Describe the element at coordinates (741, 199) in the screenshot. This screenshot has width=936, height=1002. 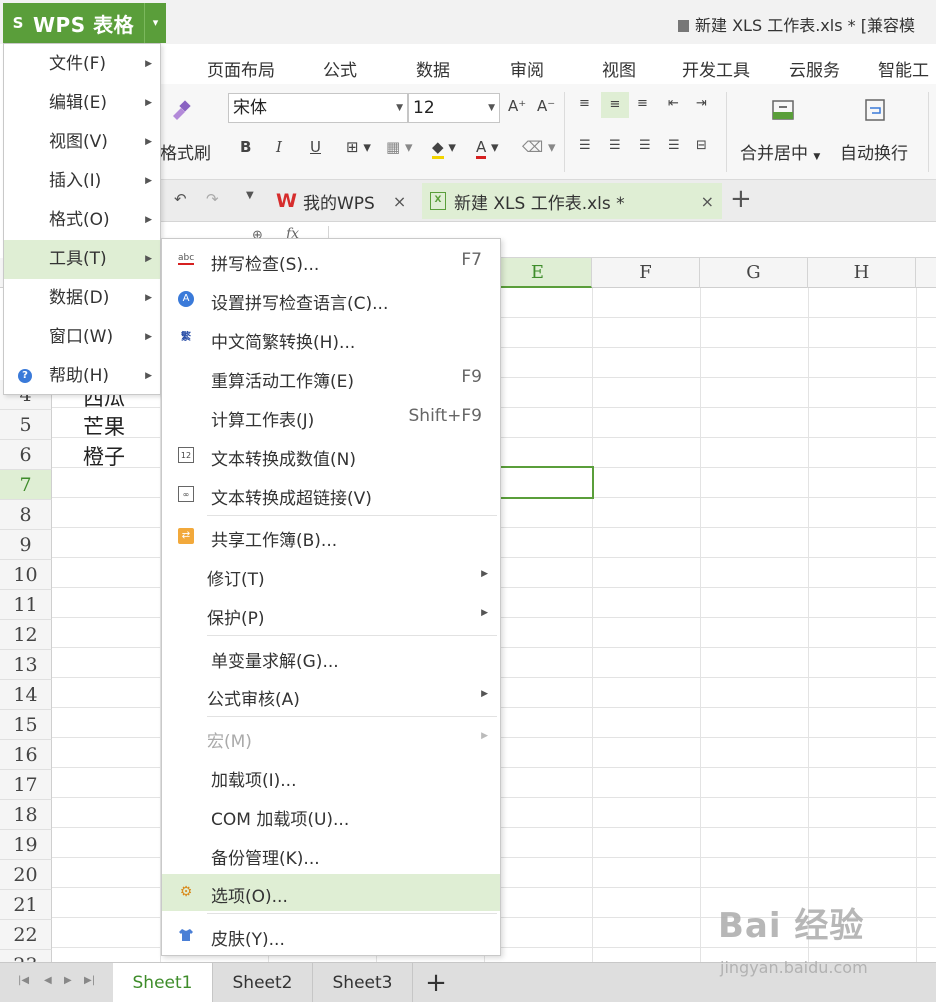
I see `new-tab-plus-icon: +` at that location.